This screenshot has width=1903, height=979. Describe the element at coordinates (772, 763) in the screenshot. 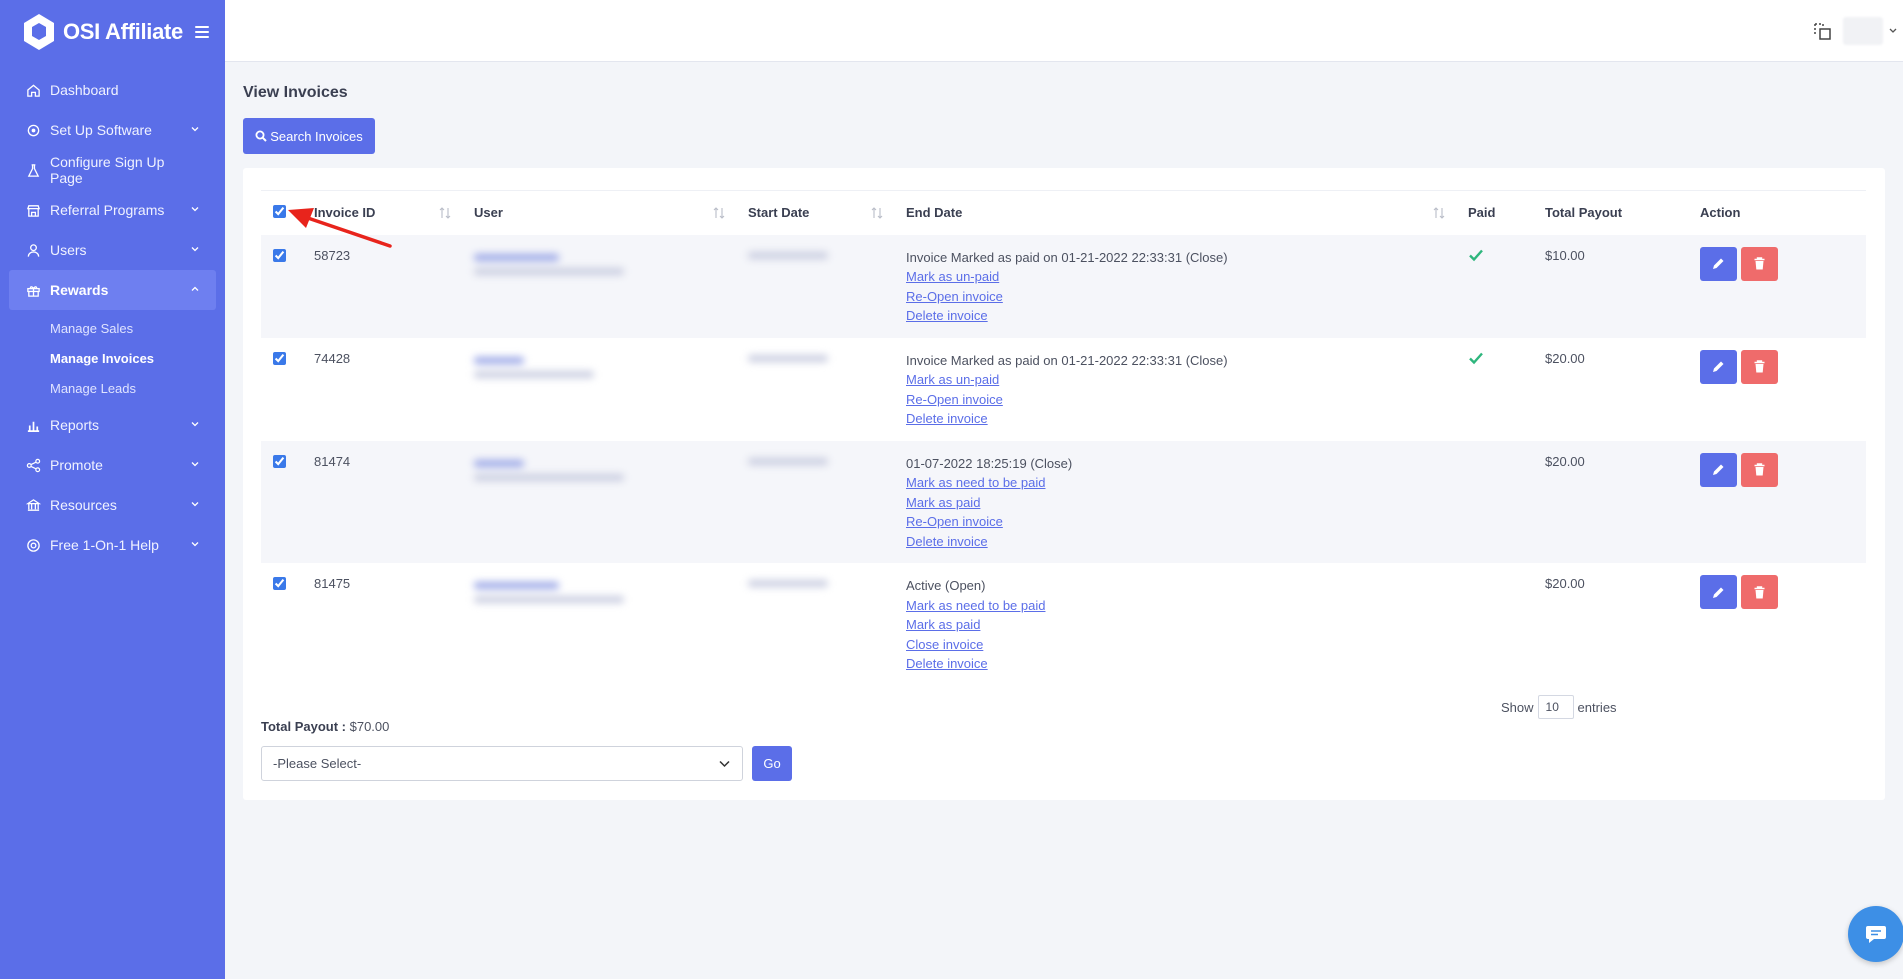

I see `go-button: Go` at that location.